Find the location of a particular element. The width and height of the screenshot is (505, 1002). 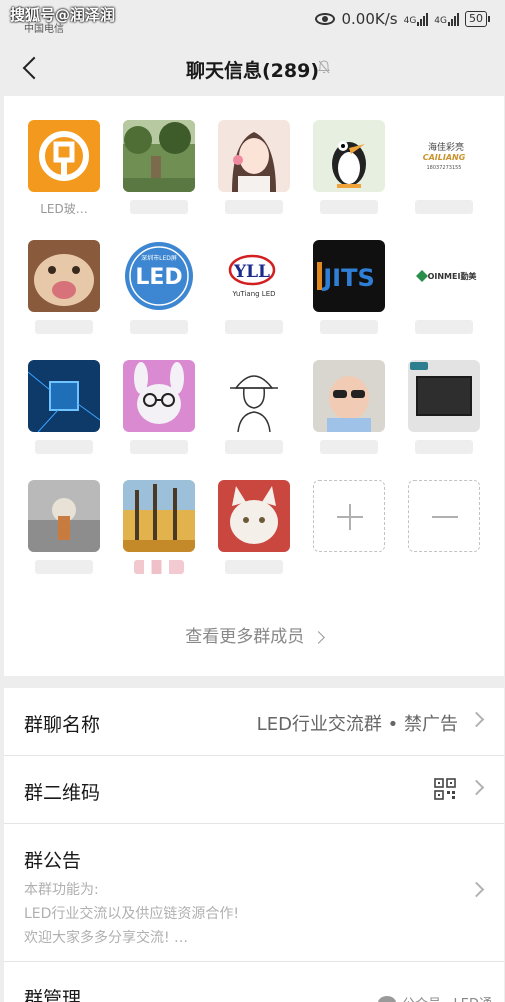

group-notice-label: 群公告 is located at coordinates (53, 861).